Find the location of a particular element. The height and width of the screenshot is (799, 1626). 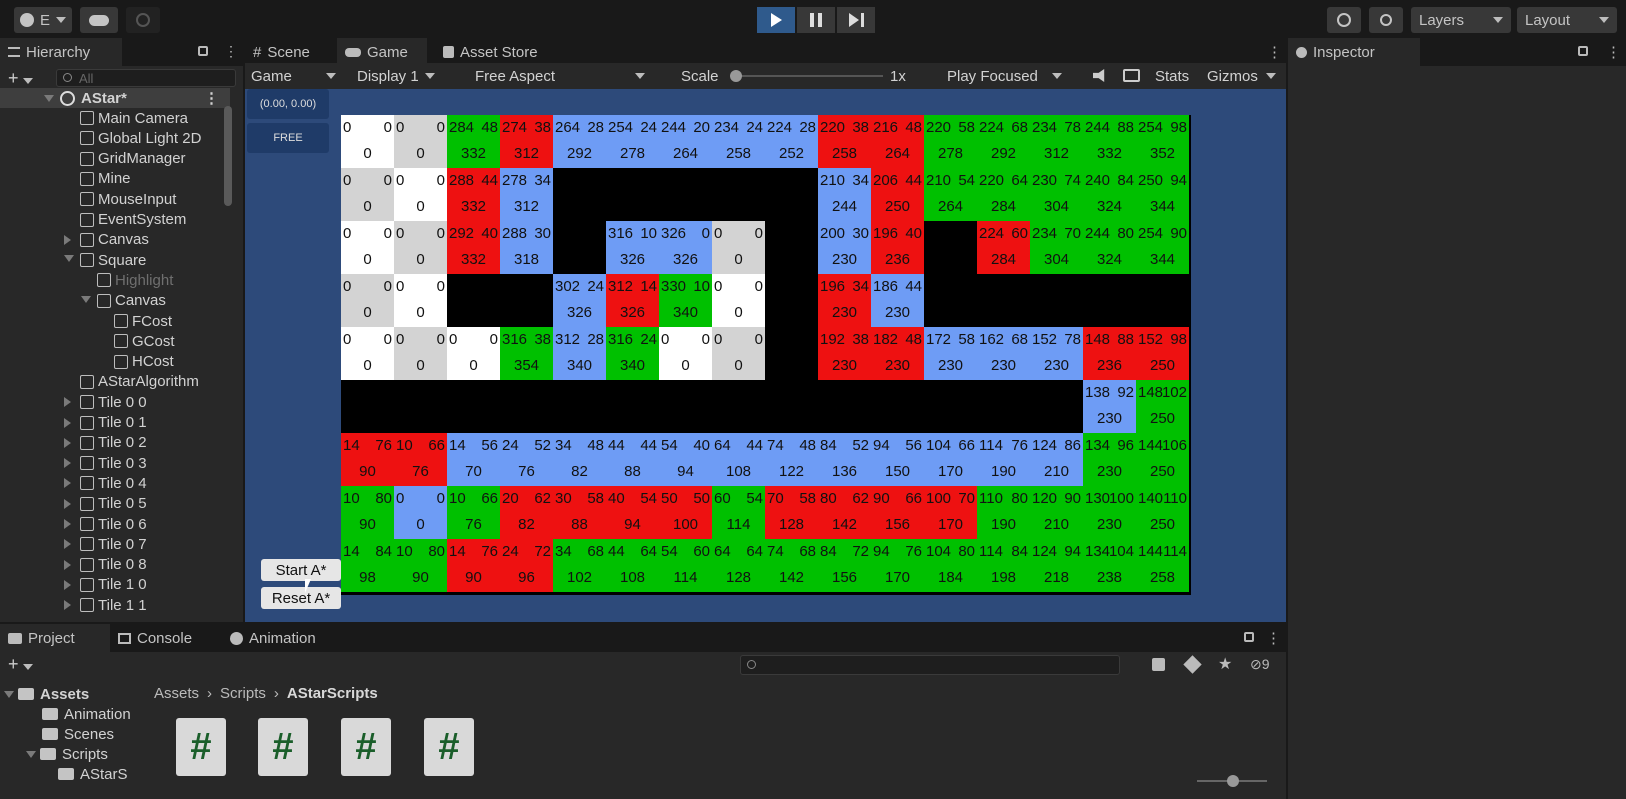

grid-tile: 312 14 326 is located at coordinates (632, 300).